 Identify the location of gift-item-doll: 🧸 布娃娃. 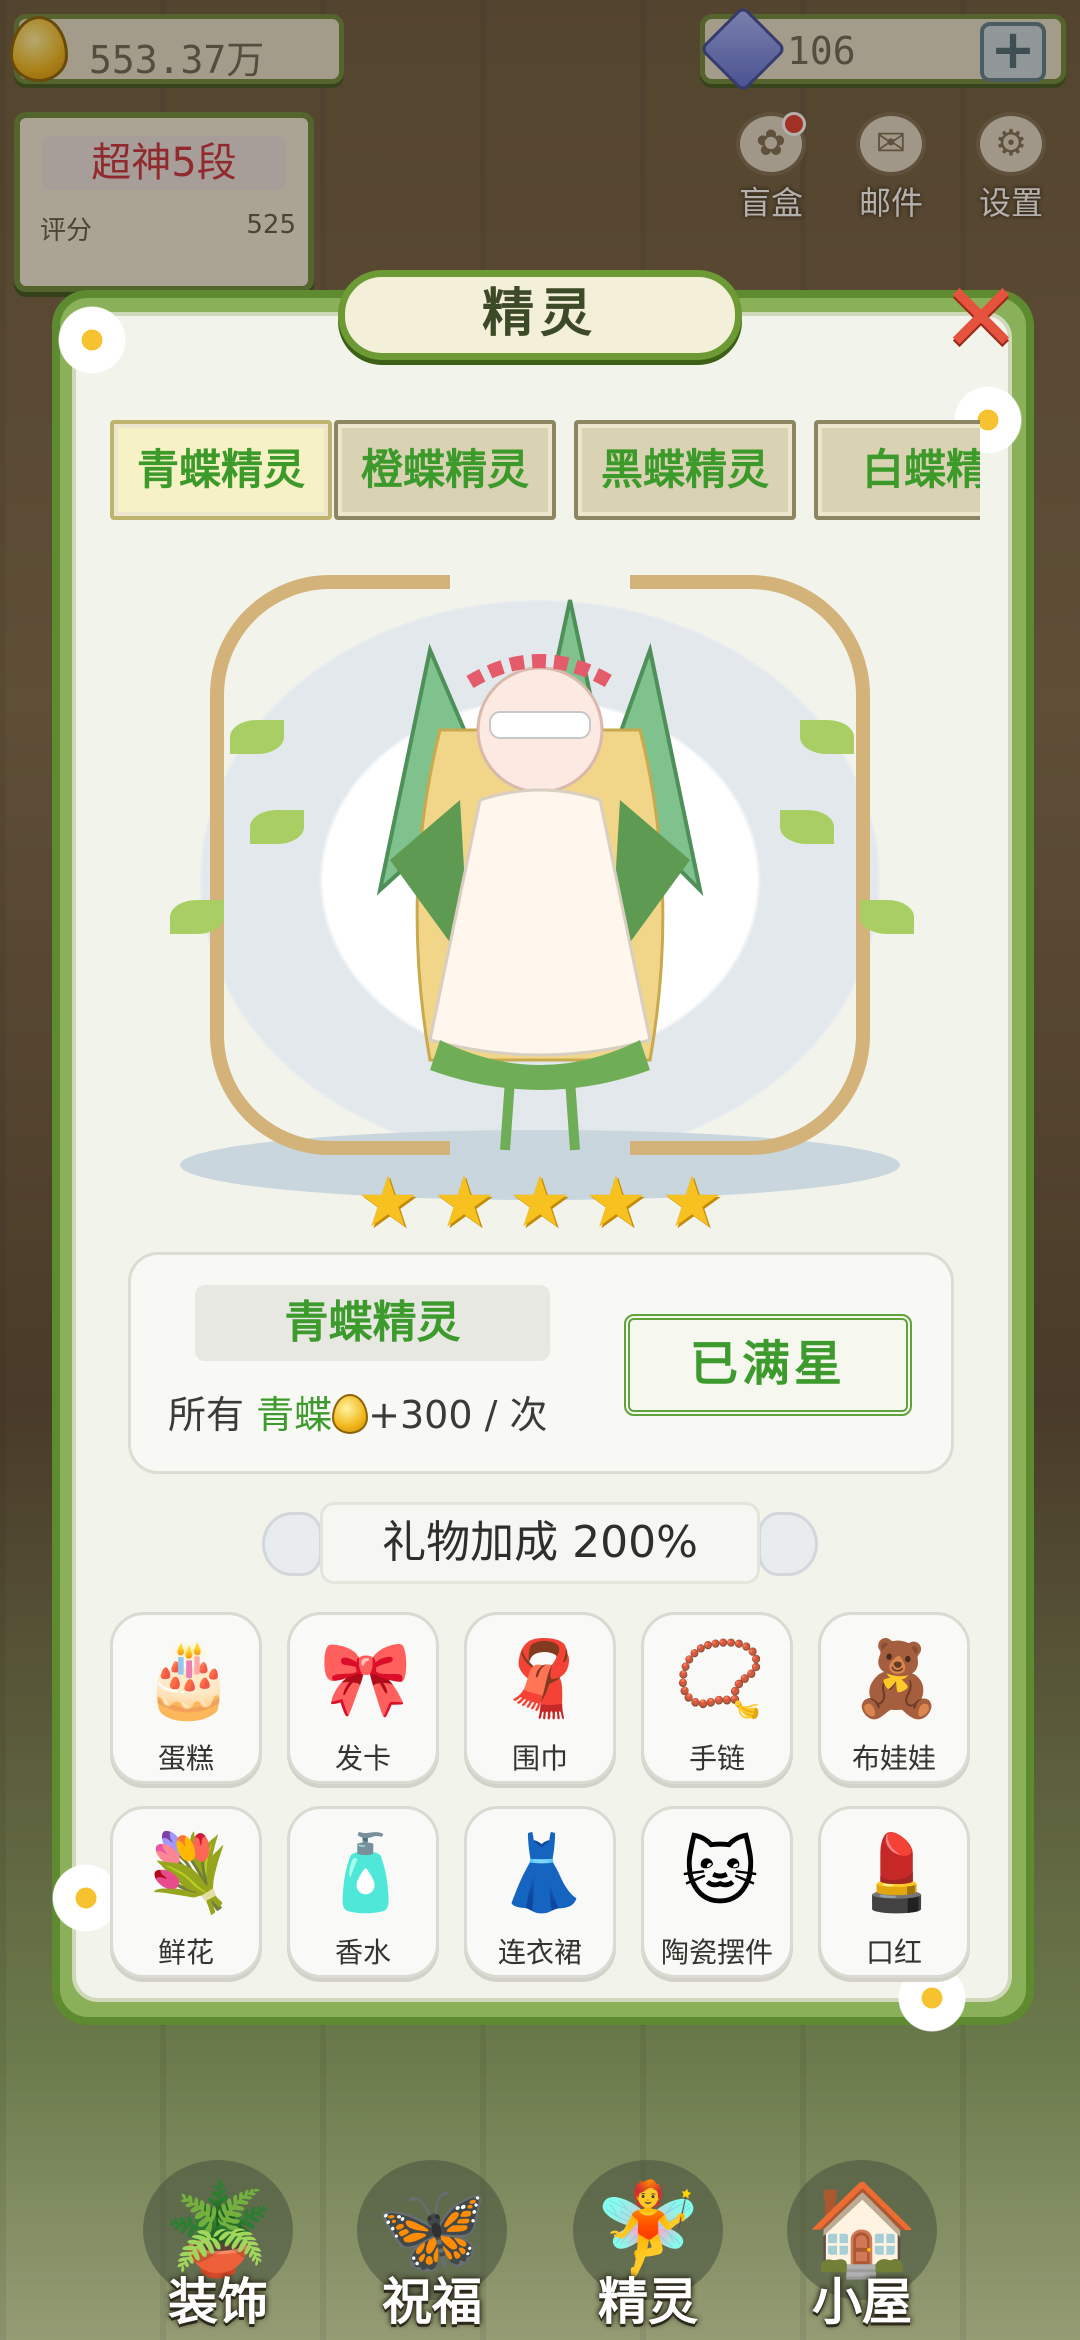
(894, 1698).